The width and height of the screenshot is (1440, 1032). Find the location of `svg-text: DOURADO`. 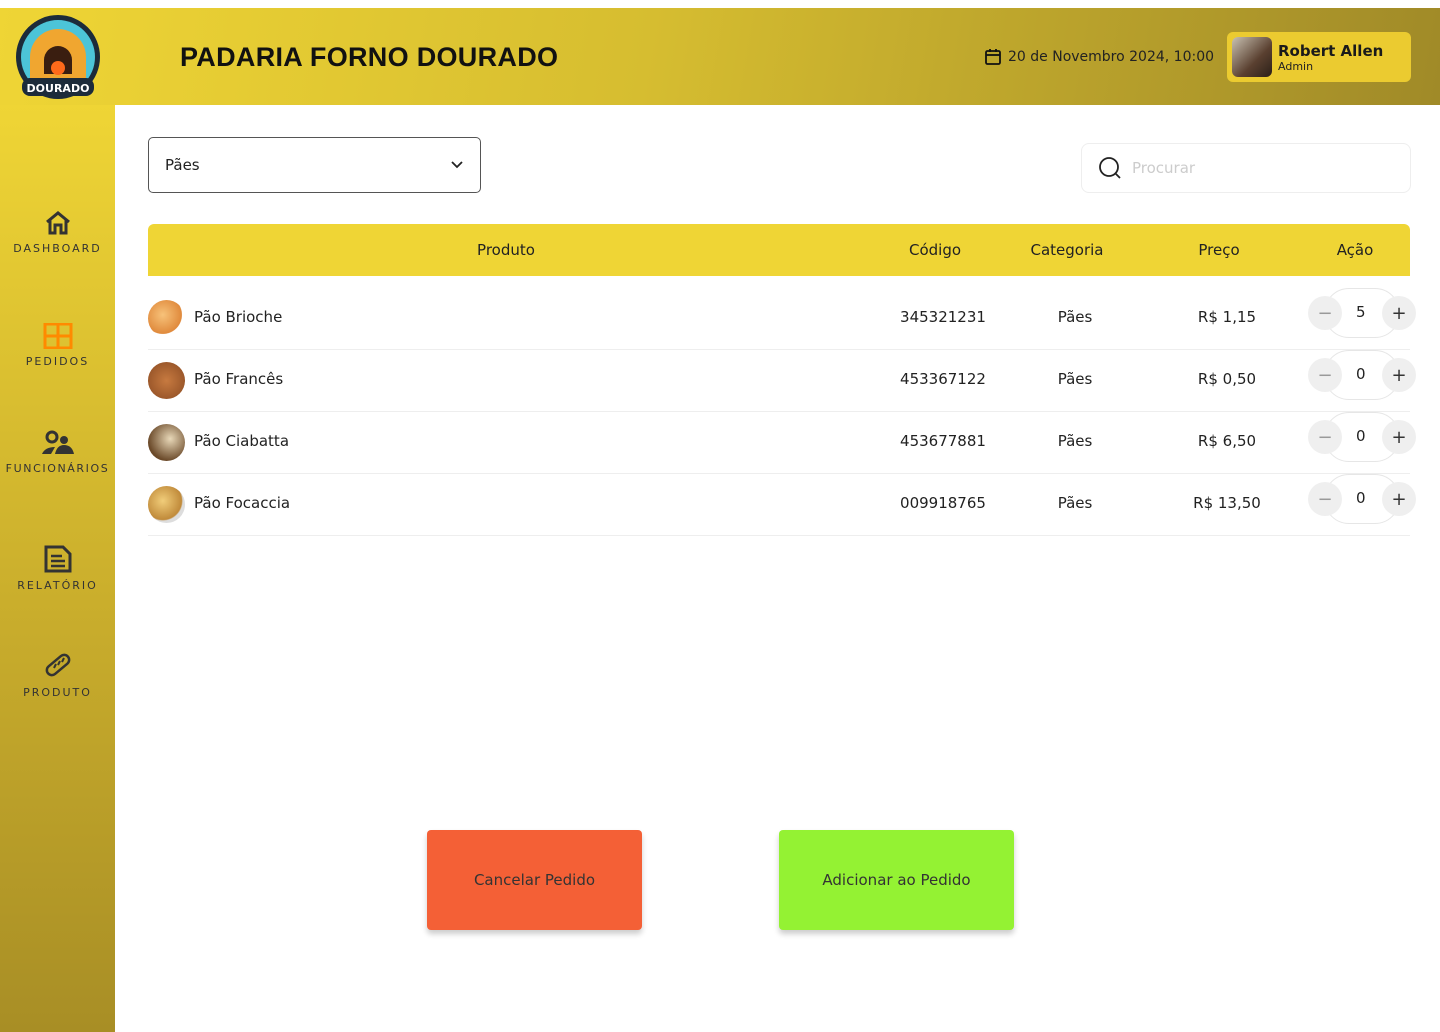

svg-text: DOURADO is located at coordinates (58, 88).